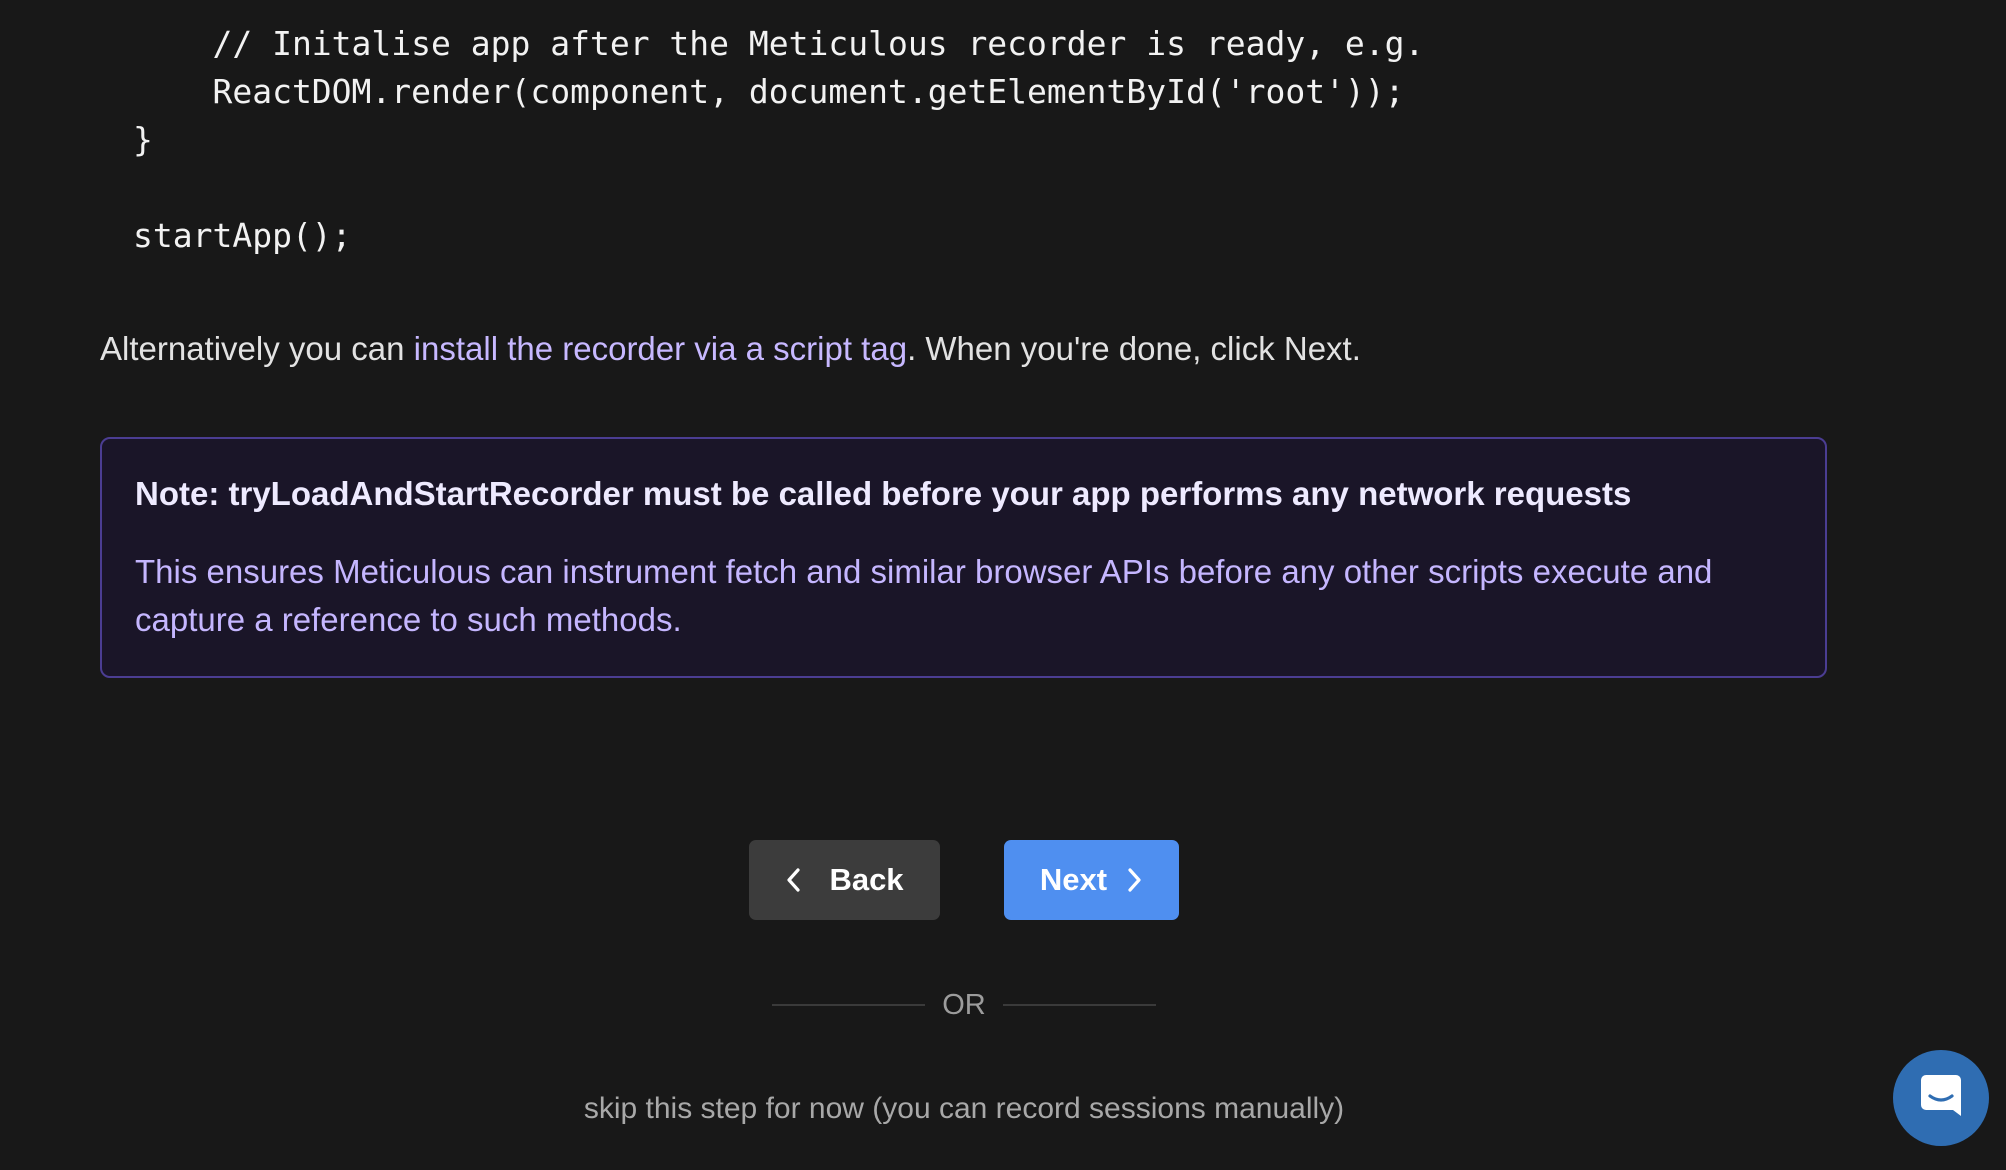 Image resolution: width=2006 pixels, height=1170 pixels. Describe the element at coordinates (143, 139) in the screenshot. I see `code-line: }` at that location.